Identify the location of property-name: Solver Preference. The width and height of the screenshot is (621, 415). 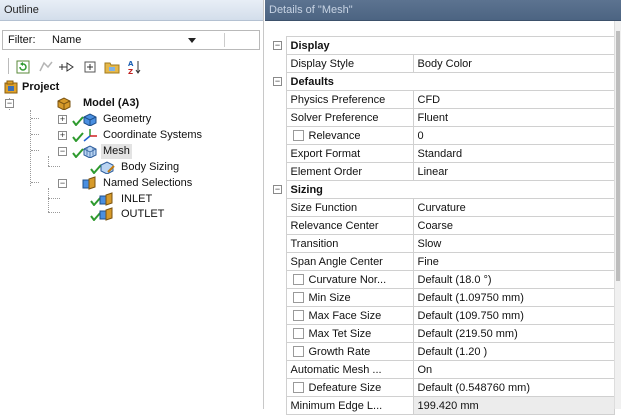
(349, 117).